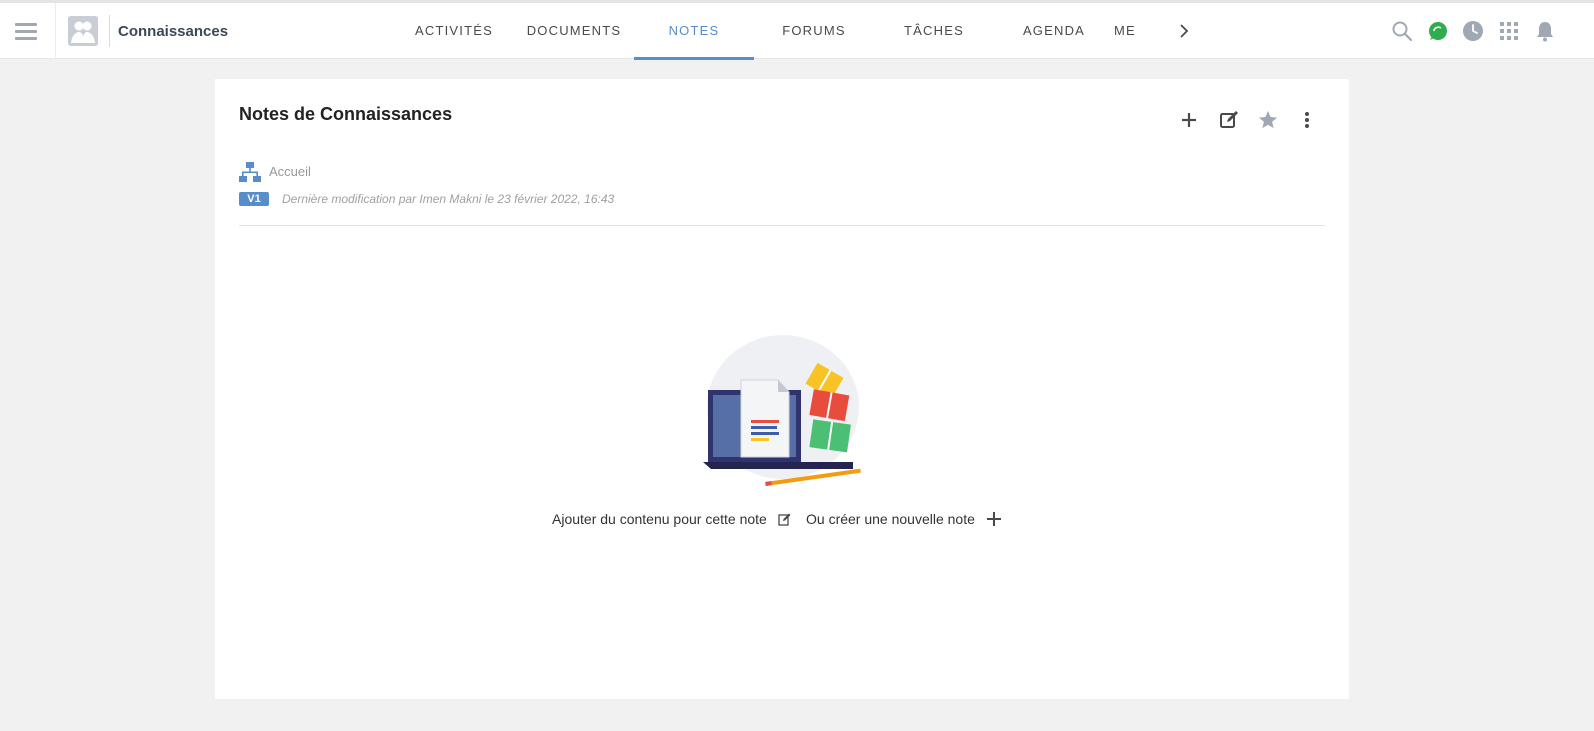 The width and height of the screenshot is (1594, 731). Describe the element at coordinates (890, 519) in the screenshot. I see `create-note-link: Ou créer une nouvelle note` at that location.